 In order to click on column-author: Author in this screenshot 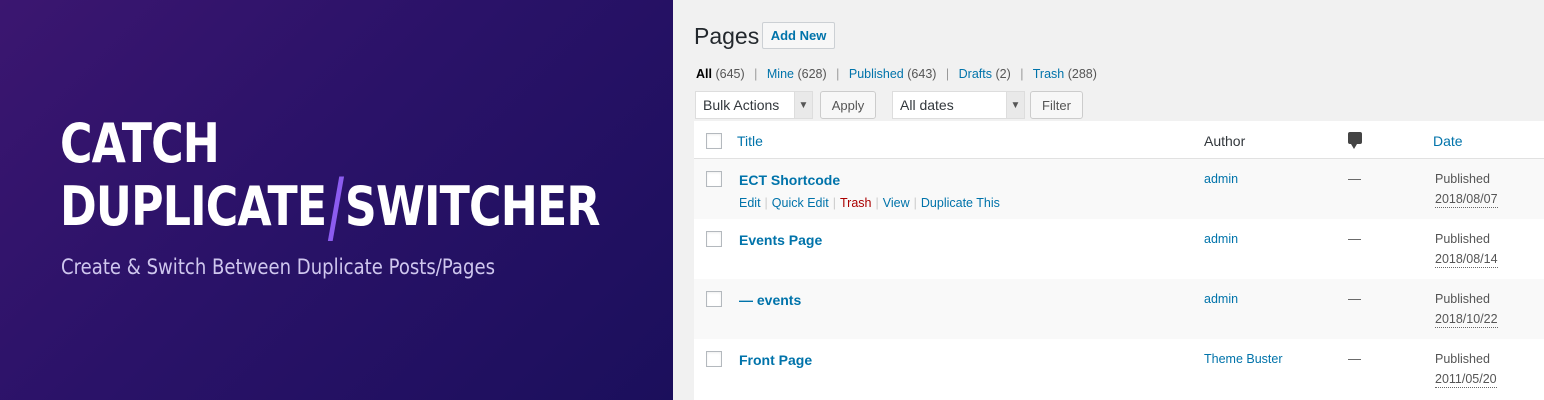, I will do `click(1225, 141)`.